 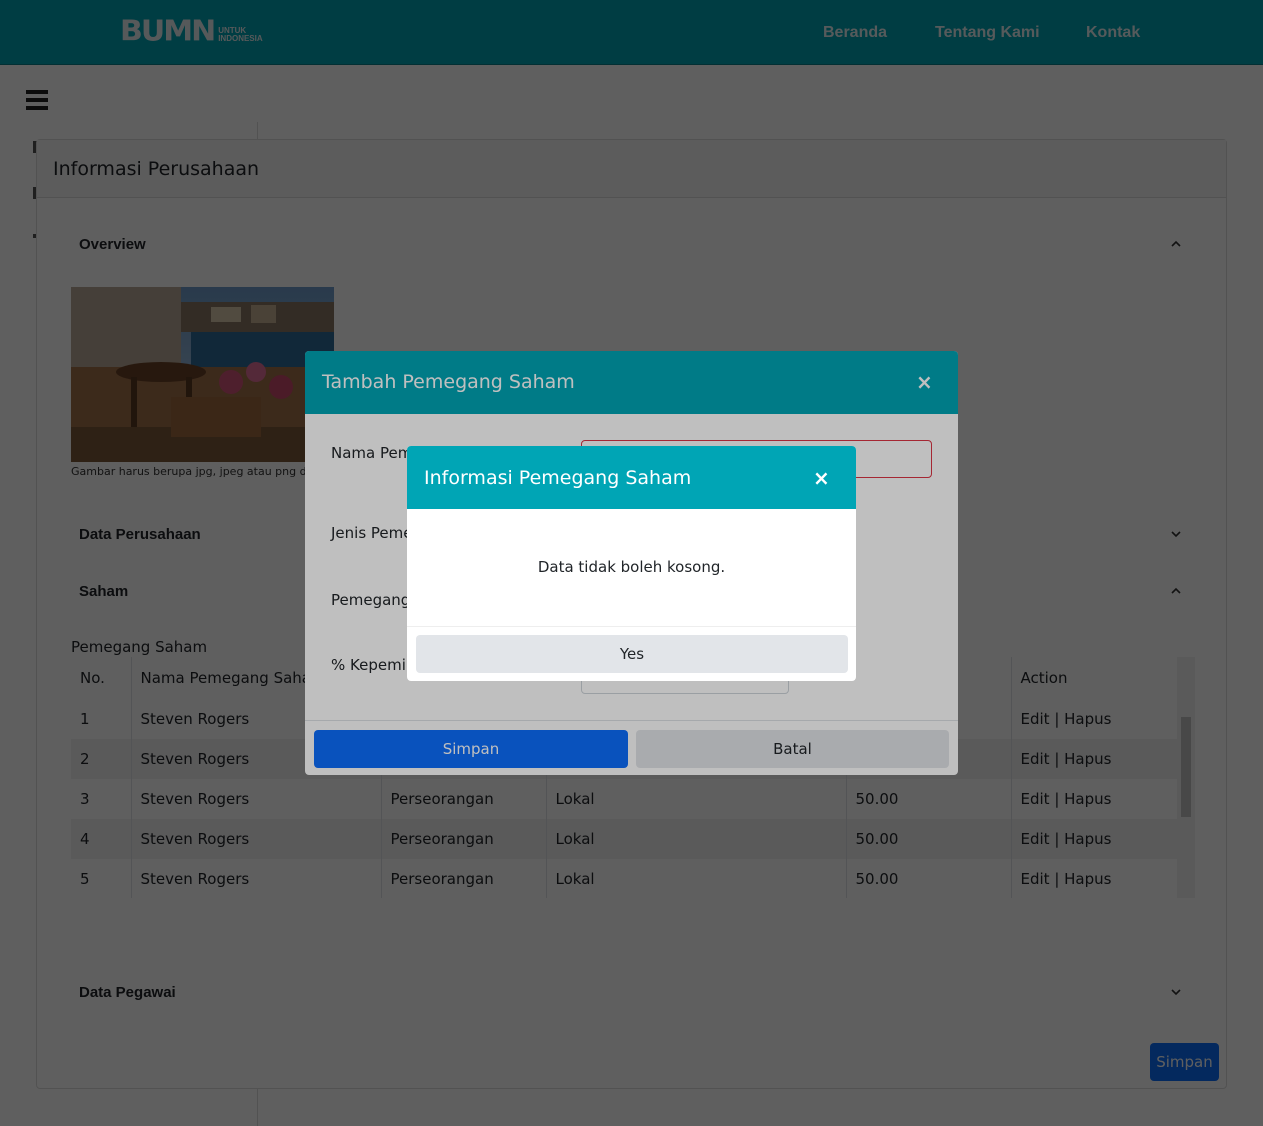 I want to click on info-modal-footer: Yes, so click(x=631, y=653).